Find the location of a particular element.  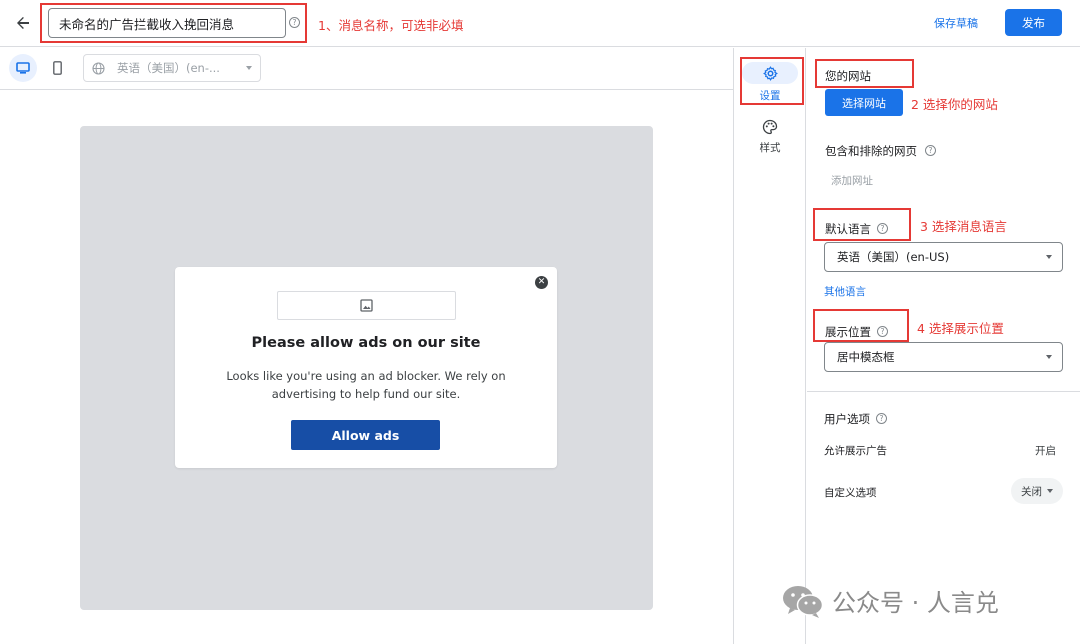

message-name-input is located at coordinates (167, 23).